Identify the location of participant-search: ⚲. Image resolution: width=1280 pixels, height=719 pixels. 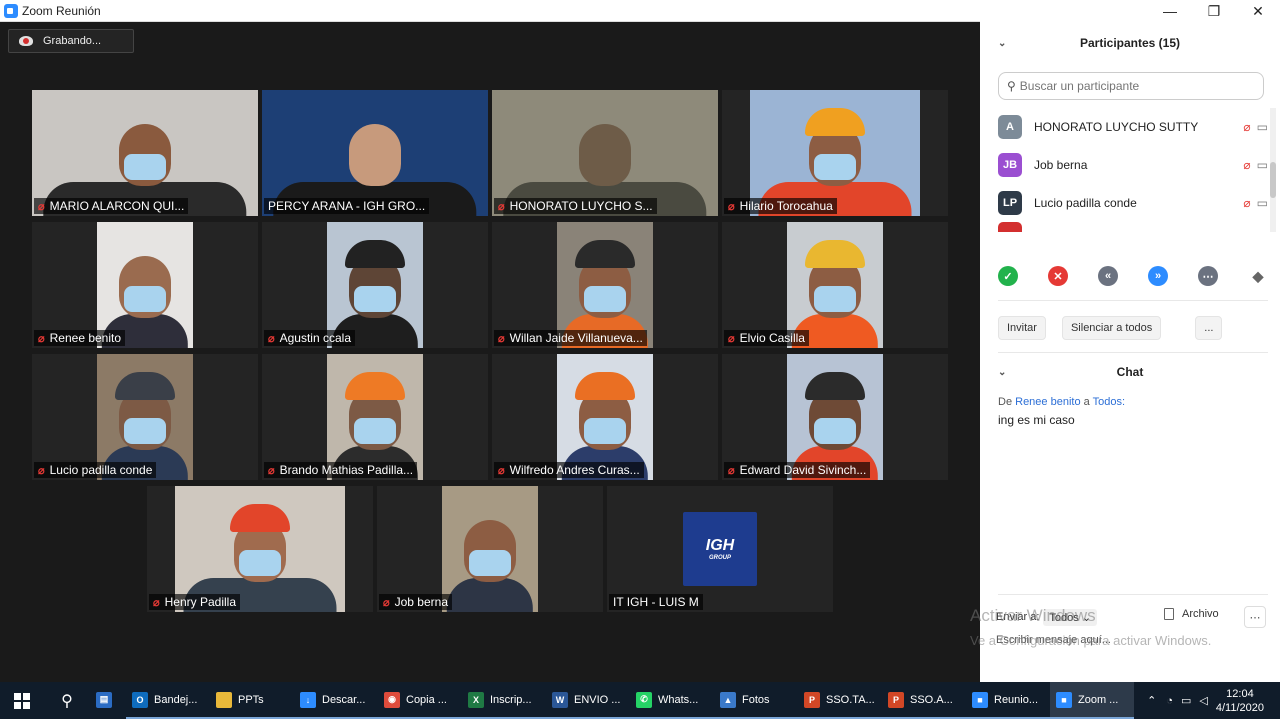
(1131, 86).